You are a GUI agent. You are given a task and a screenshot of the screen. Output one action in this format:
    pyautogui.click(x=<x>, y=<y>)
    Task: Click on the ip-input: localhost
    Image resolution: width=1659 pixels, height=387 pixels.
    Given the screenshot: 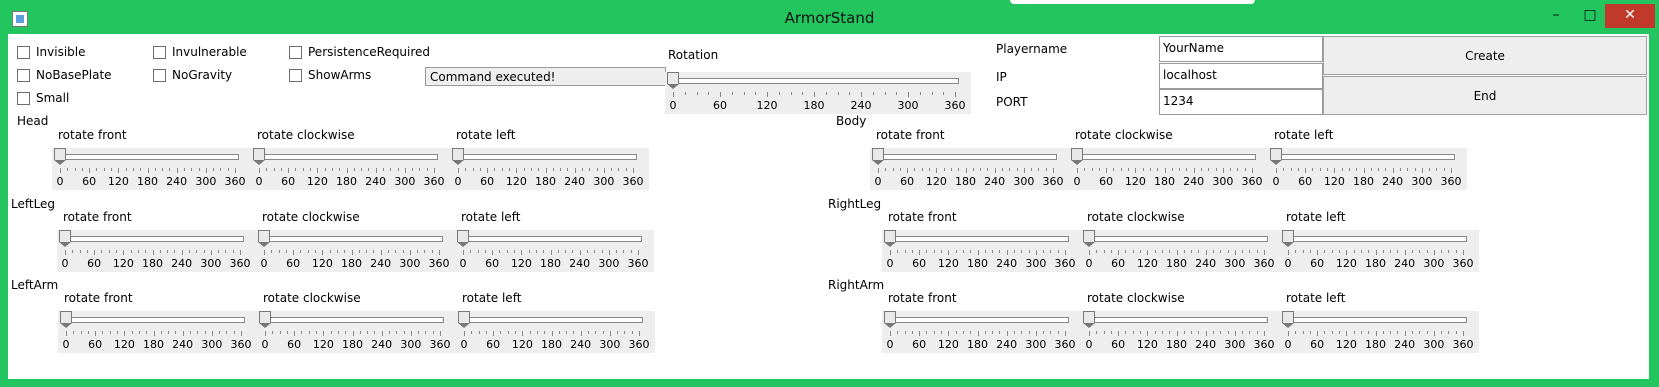 What is the action you would take?
    pyautogui.click(x=1241, y=76)
    